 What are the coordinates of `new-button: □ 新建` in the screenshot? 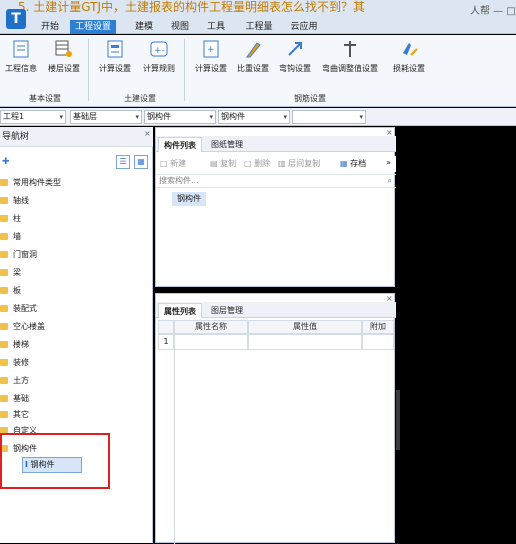 It's located at (173, 163).